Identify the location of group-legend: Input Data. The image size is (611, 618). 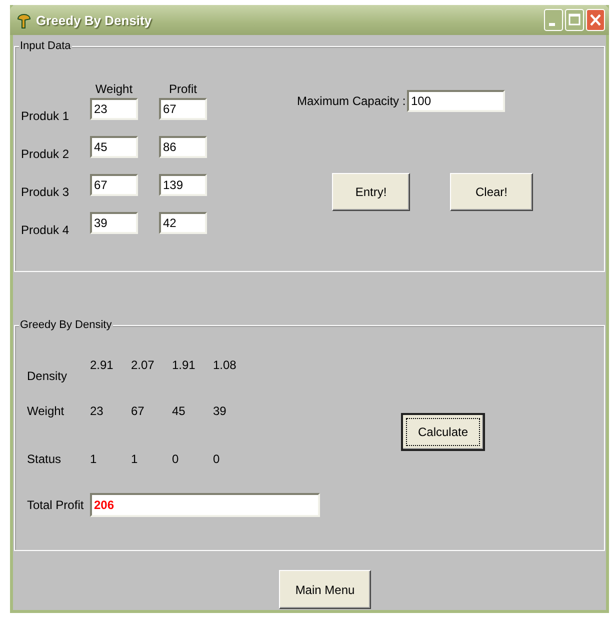
(45, 46).